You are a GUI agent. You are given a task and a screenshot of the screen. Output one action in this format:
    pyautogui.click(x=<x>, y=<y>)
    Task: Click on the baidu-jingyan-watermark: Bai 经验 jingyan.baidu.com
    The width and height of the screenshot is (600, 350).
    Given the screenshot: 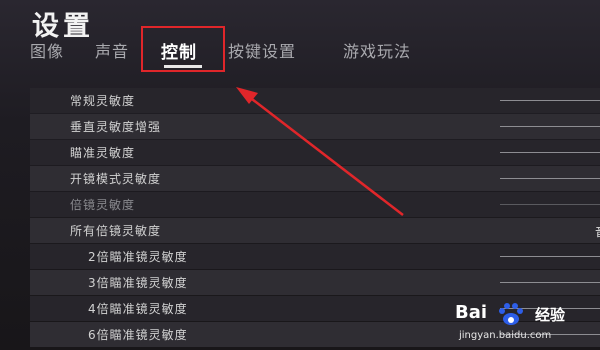 What is the action you would take?
    pyautogui.click(x=527, y=324)
    